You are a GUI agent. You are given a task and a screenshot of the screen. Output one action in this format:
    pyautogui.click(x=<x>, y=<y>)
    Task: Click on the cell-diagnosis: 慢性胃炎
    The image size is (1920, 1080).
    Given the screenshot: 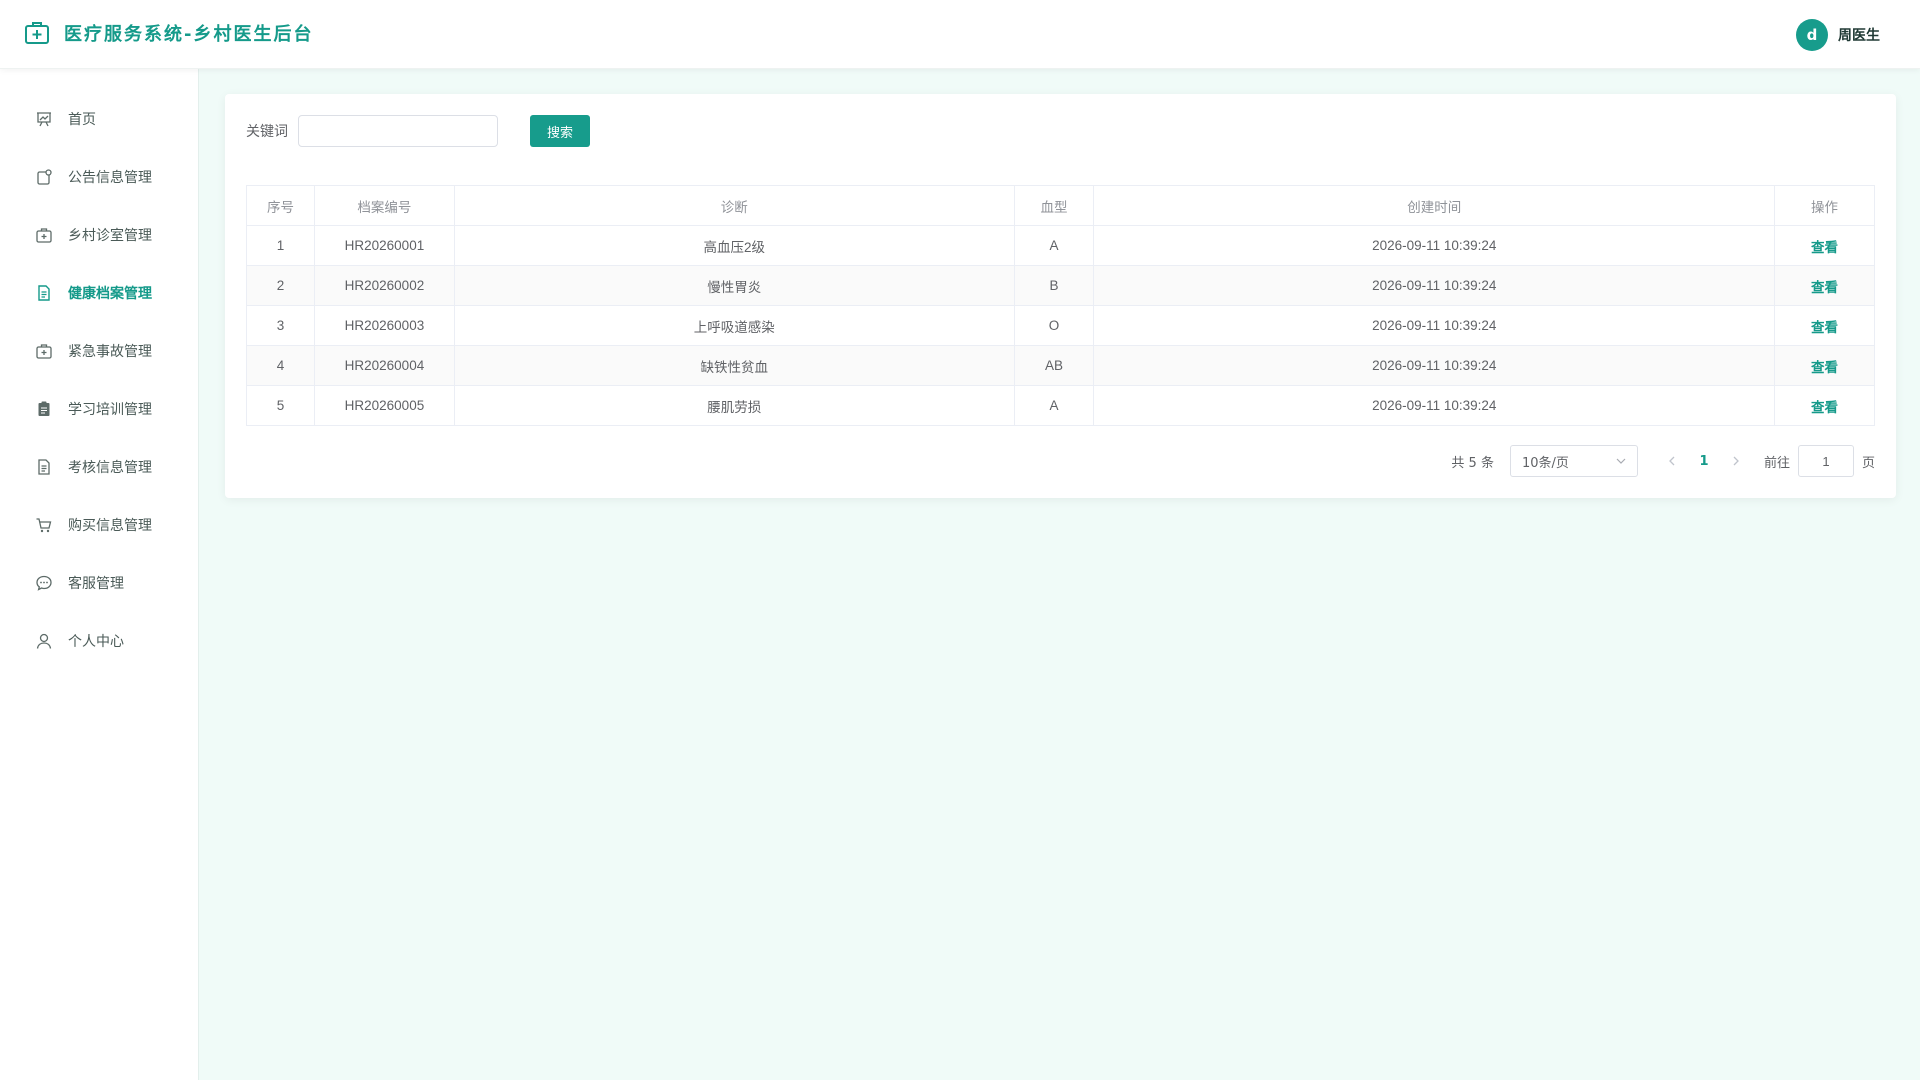 What is the action you would take?
    pyautogui.click(x=734, y=285)
    